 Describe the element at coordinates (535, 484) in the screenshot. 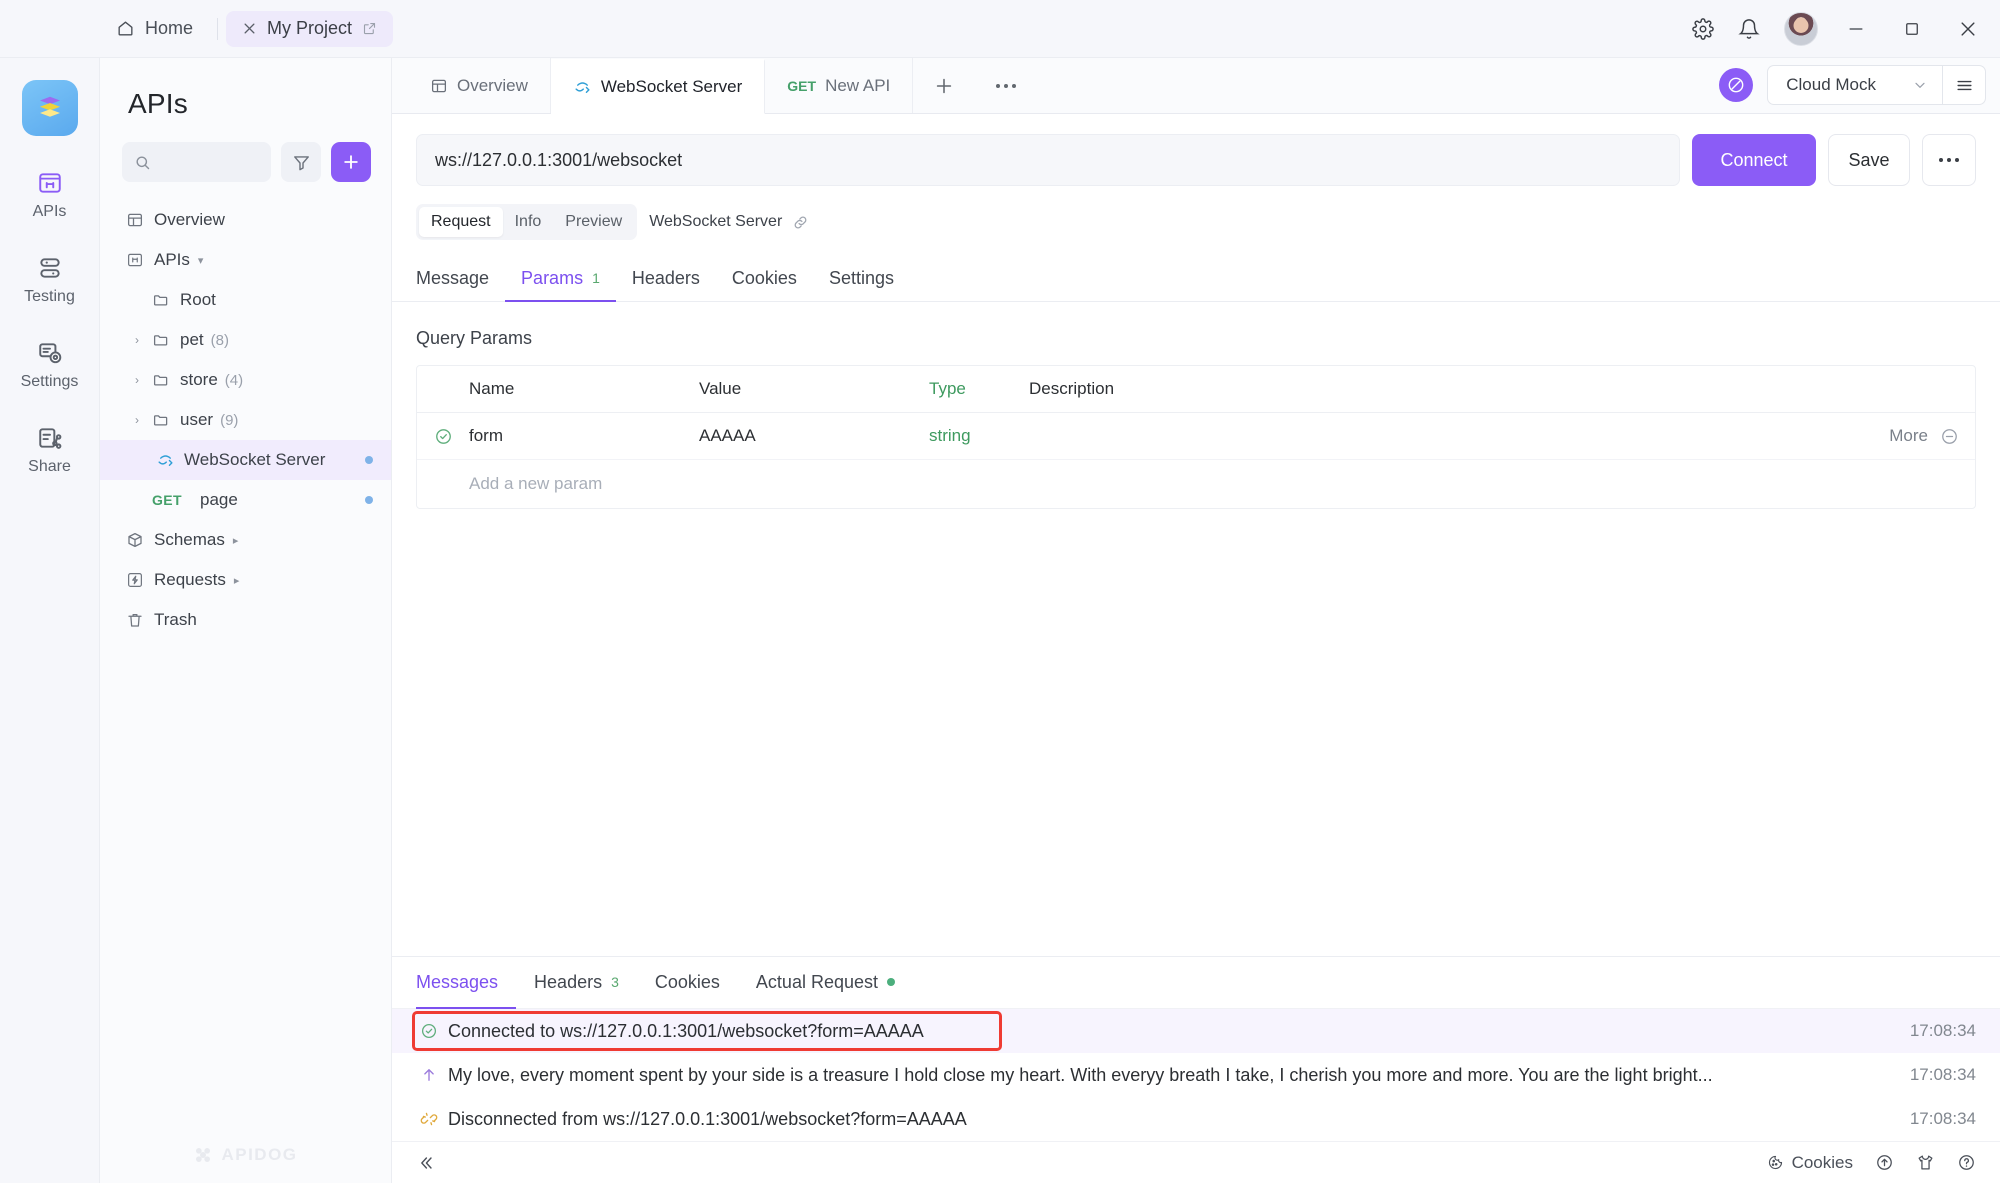

I see `add-param-placeholder: Add a new param` at that location.